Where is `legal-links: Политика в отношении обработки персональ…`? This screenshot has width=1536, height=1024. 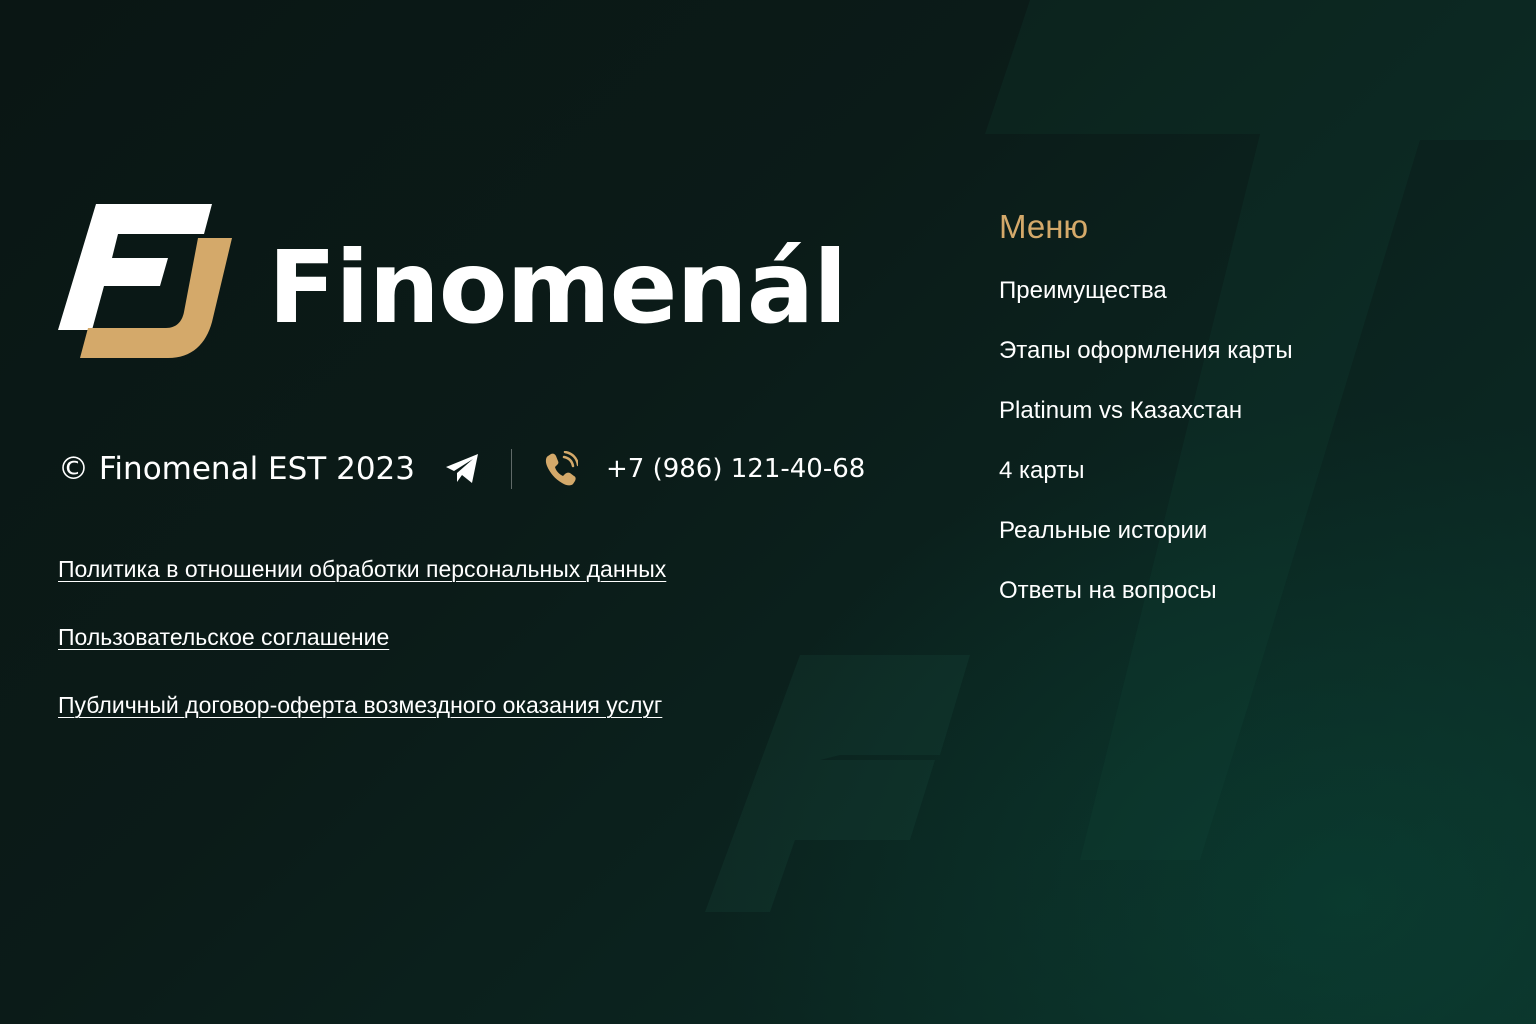
legal-links: Политика в отношении обработки персональ… is located at coordinates (362, 658).